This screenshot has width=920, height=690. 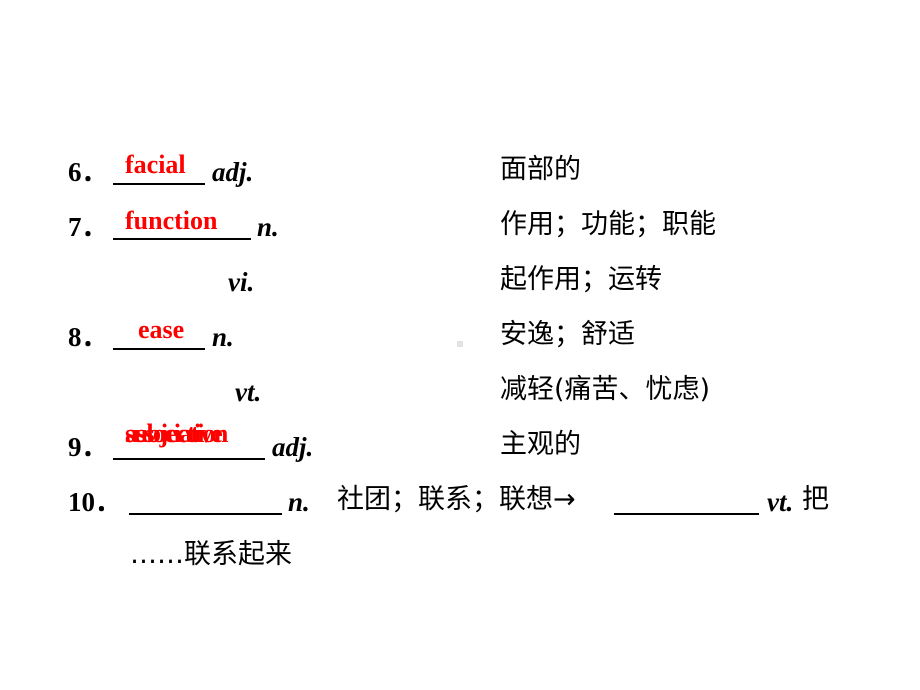 I want to click on item-6-answer: facial, so click(x=155, y=164).